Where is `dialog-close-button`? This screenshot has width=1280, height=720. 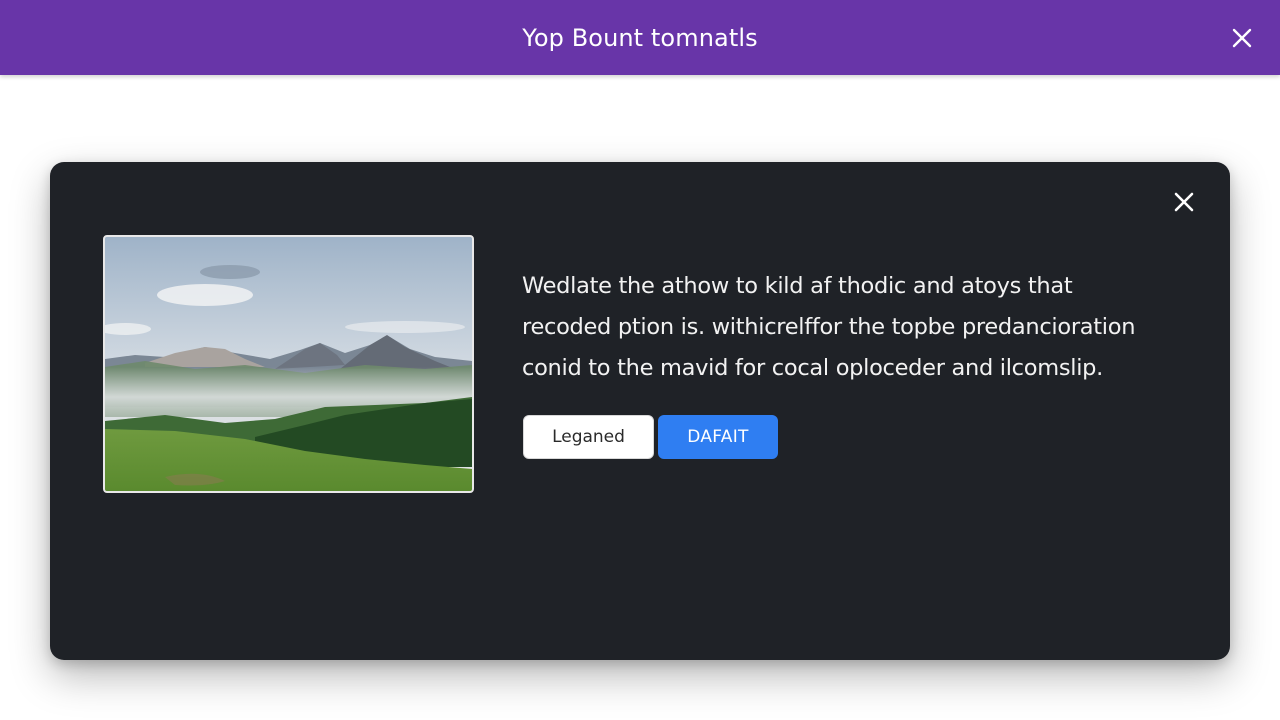
dialog-close-button is located at coordinates (1184, 202).